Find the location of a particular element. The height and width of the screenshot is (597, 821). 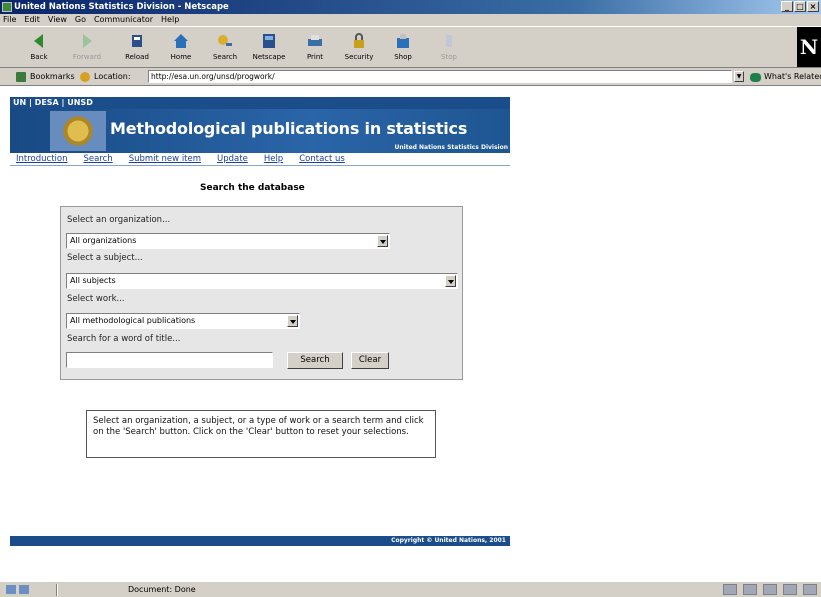

nav-submit-new-item: Submit new item is located at coordinates (165, 159).